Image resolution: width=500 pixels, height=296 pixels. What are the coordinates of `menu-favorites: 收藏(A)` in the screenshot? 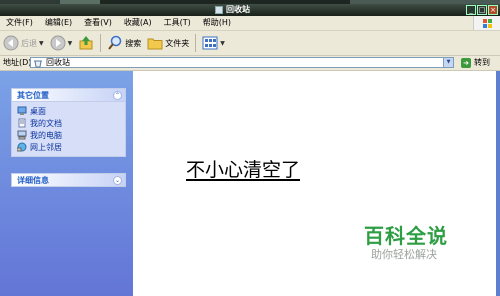 It's located at (138, 23).